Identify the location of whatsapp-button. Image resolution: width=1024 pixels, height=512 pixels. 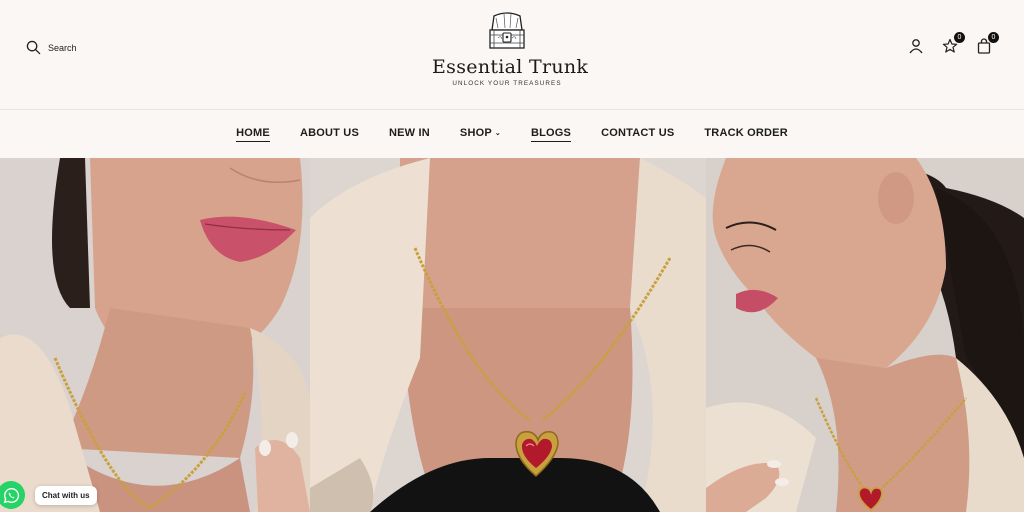
(12, 495).